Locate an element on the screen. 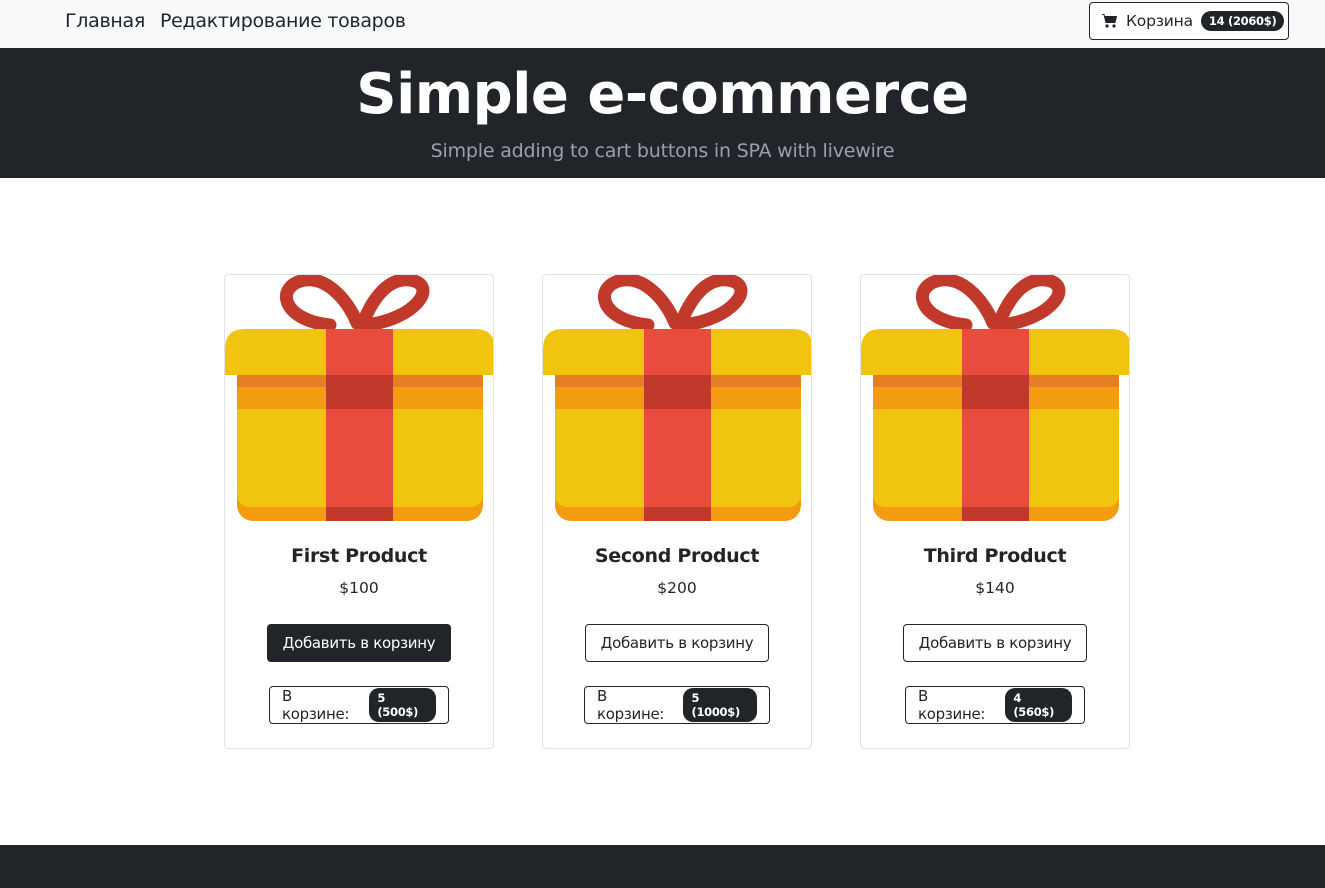 The height and width of the screenshot is (888, 1325). page-title: Simple e-commerce is located at coordinates (662, 94).